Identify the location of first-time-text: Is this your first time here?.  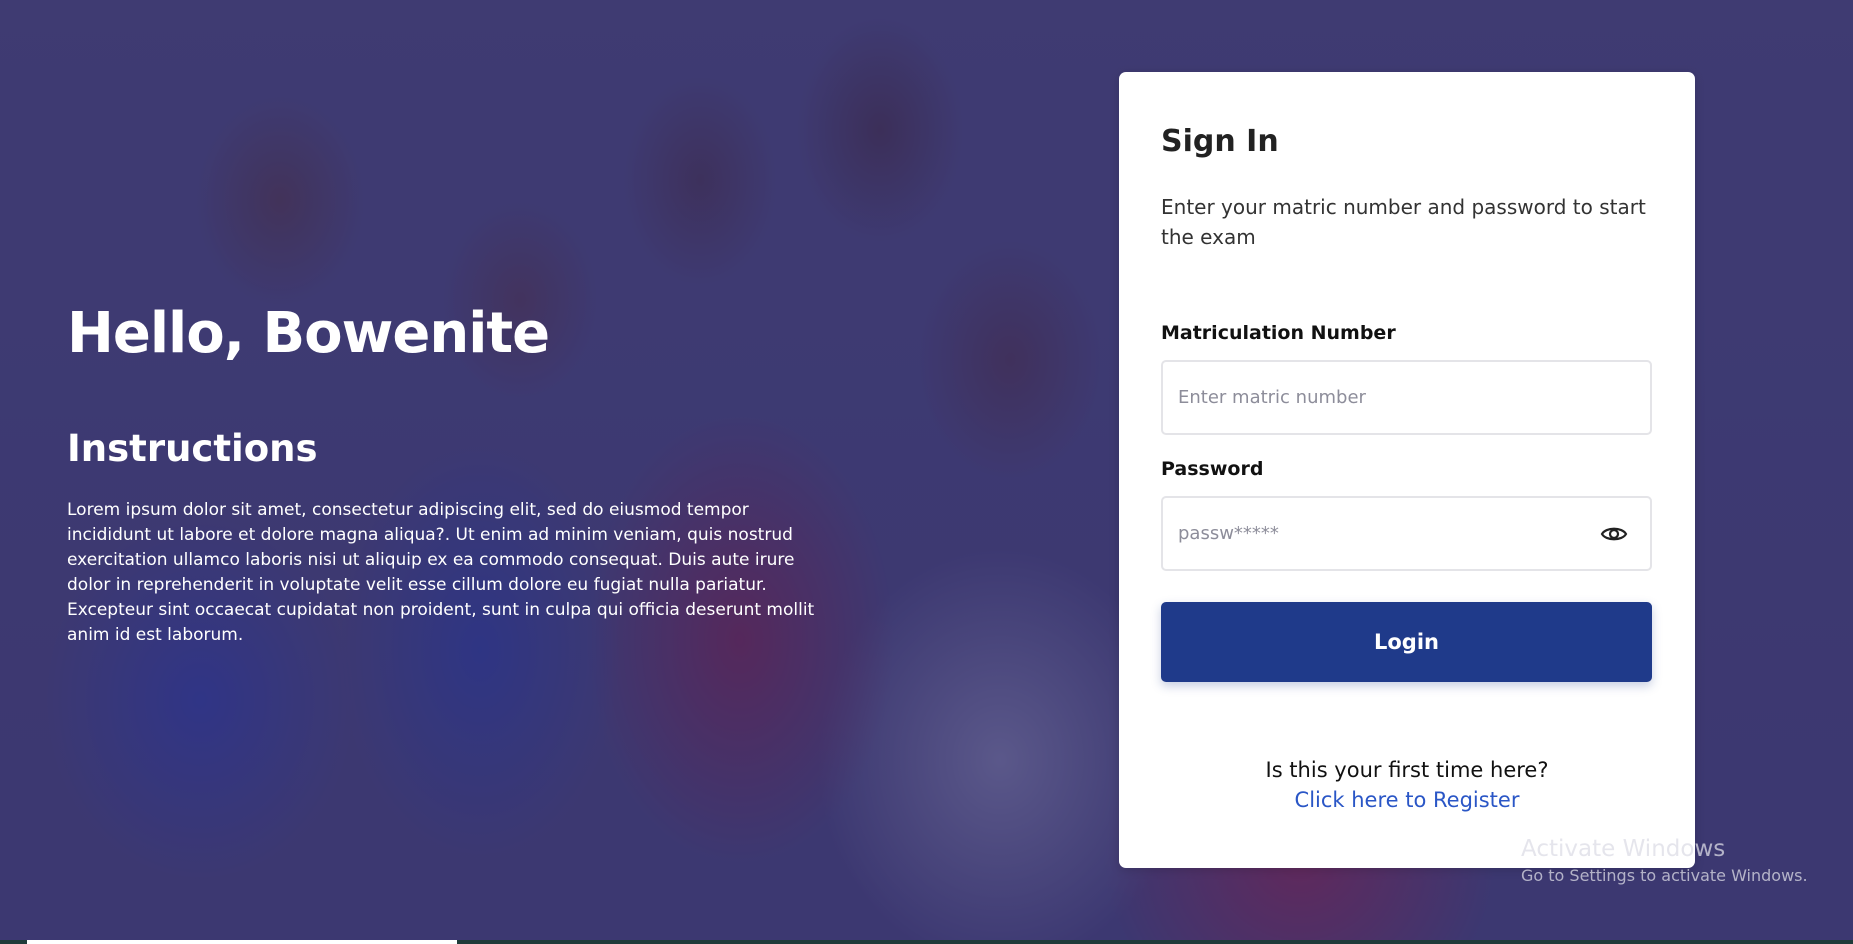
(1407, 770).